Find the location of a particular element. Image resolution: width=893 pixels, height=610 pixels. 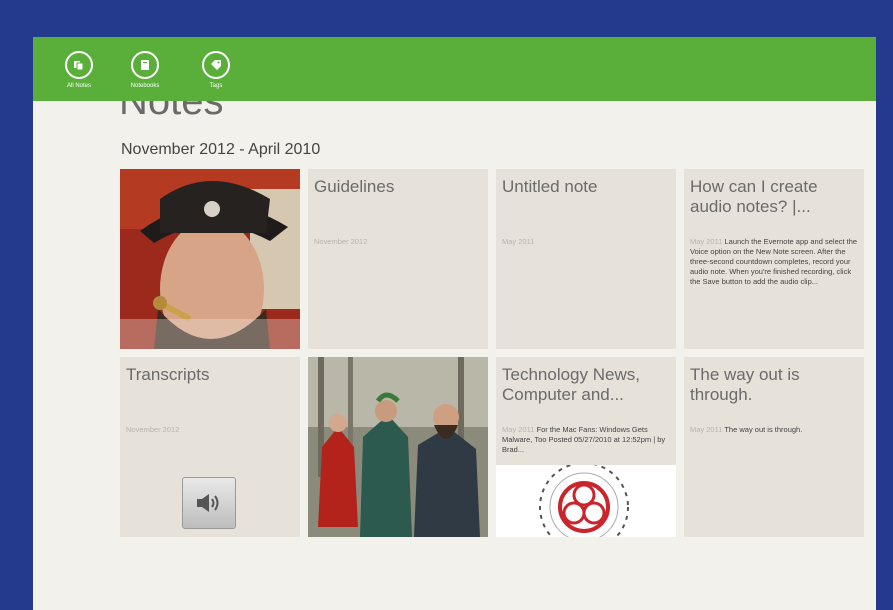

note-tile: Transcripts November 2012 is located at coordinates (210, 447).